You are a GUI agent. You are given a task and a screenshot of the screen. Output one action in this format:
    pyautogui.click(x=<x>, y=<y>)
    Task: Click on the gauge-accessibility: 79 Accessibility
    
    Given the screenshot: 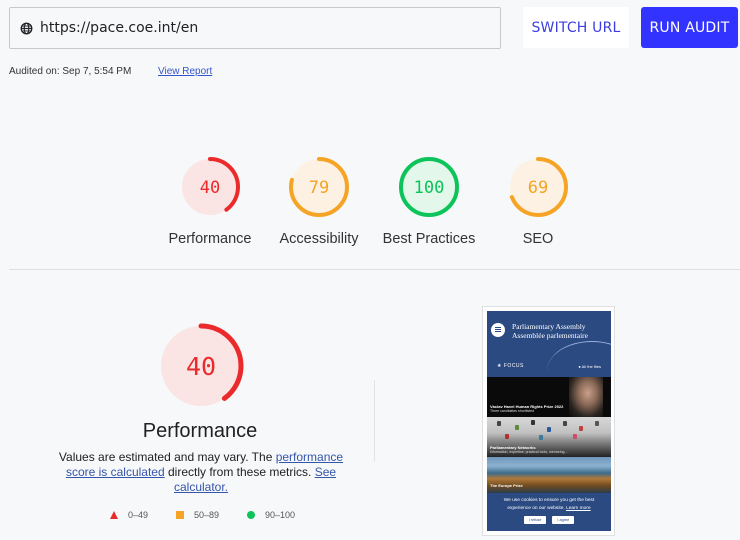 What is the action you would take?
    pyautogui.click(x=319, y=201)
    